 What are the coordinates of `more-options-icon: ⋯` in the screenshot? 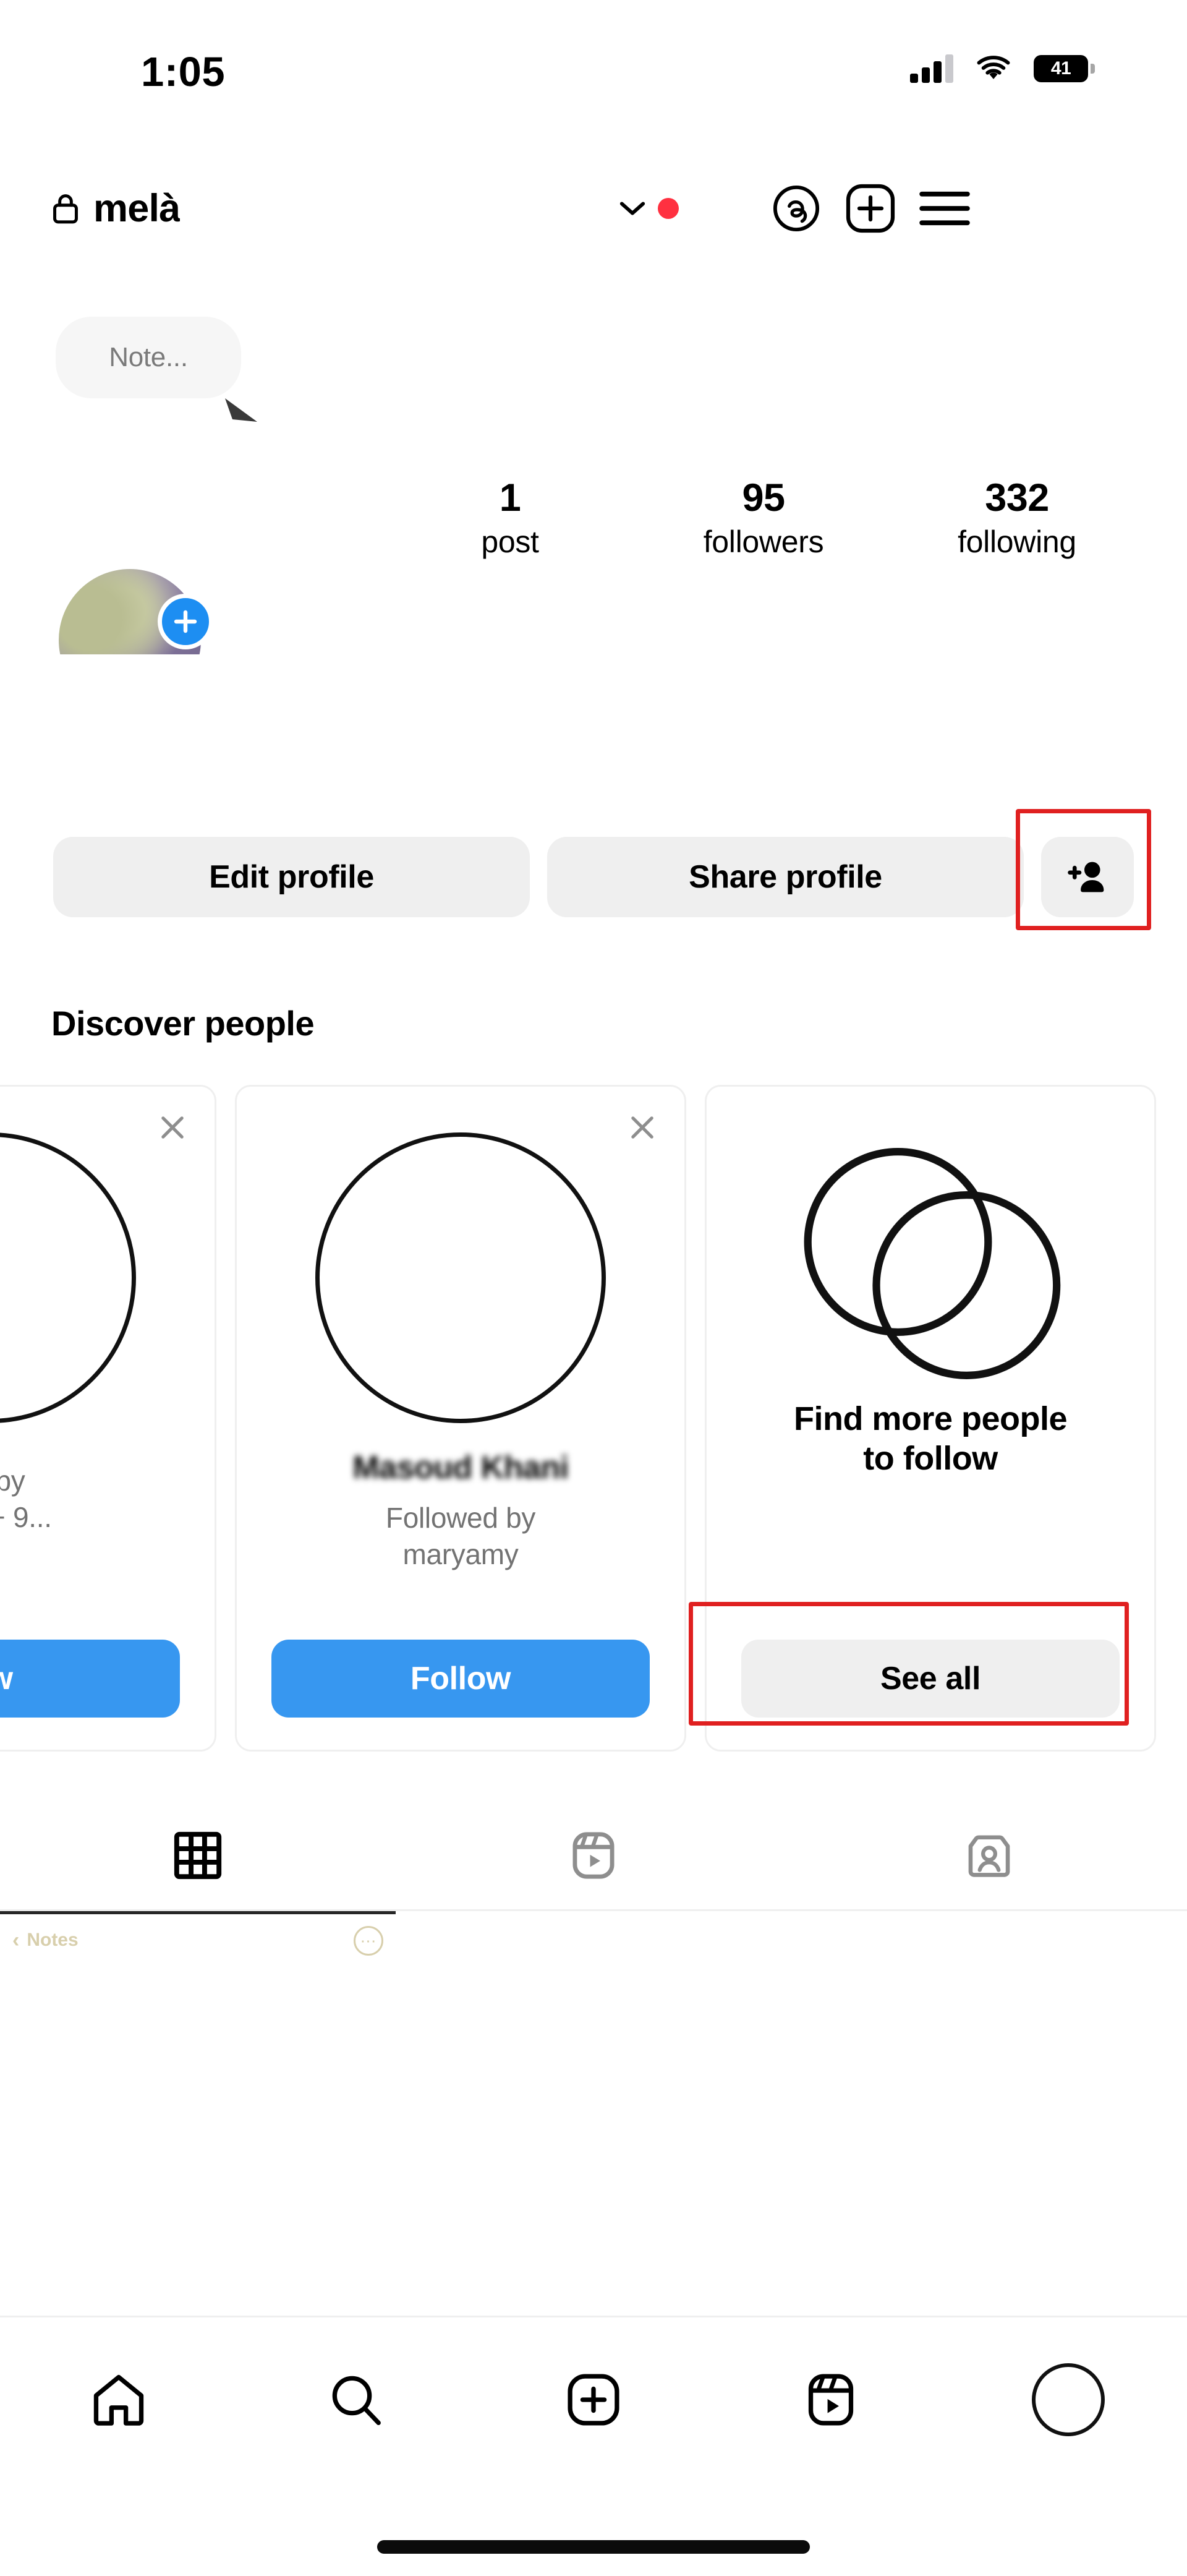 It's located at (368, 1941).